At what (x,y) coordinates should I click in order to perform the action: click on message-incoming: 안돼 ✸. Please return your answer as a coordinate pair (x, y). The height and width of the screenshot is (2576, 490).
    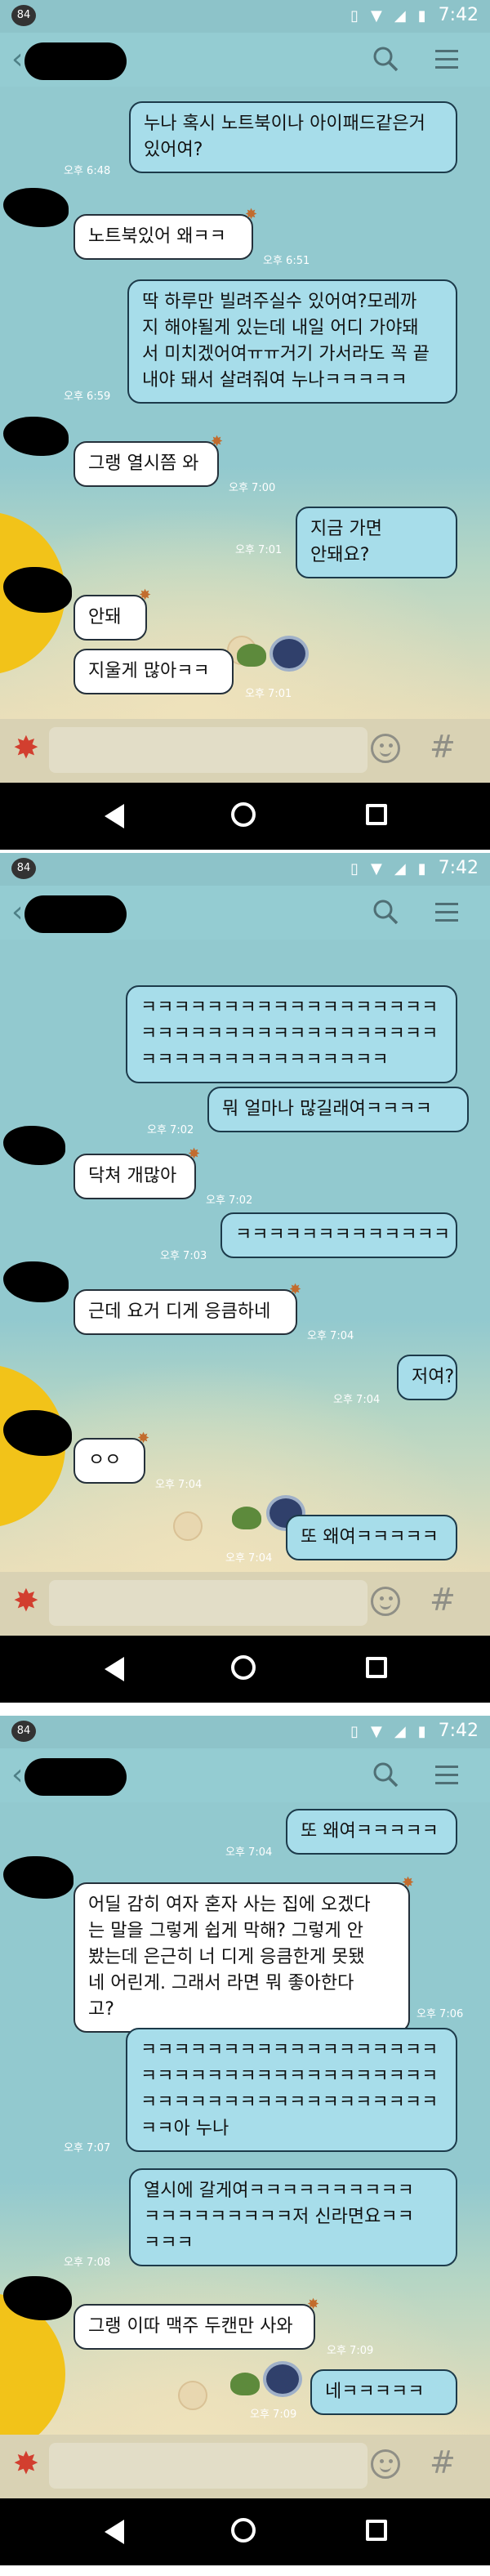
    Looking at the image, I should click on (112, 615).